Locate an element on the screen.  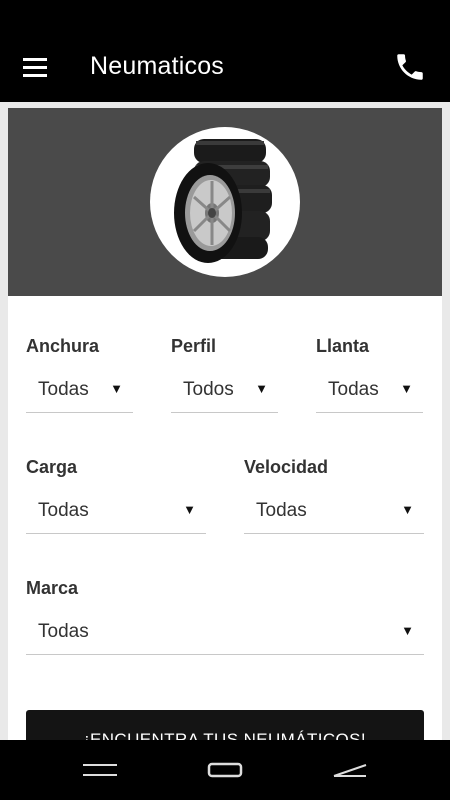
carga-value: Todas is located at coordinates (63, 510).